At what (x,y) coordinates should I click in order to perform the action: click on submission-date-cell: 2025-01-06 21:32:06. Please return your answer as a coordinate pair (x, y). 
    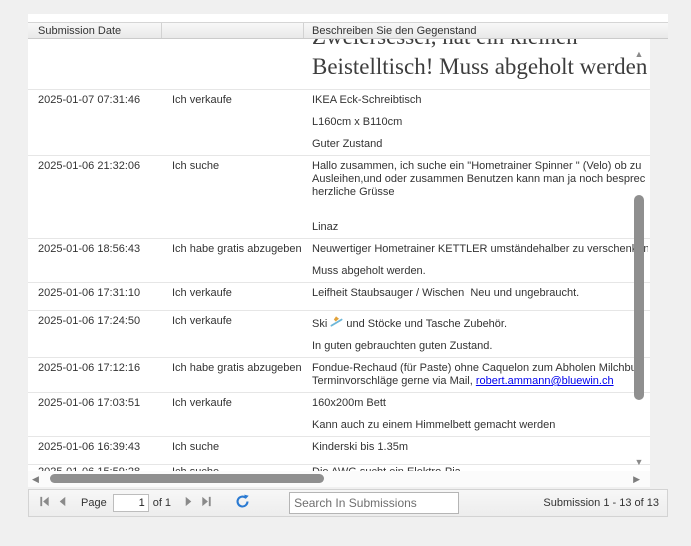
    Looking at the image, I should click on (89, 166).